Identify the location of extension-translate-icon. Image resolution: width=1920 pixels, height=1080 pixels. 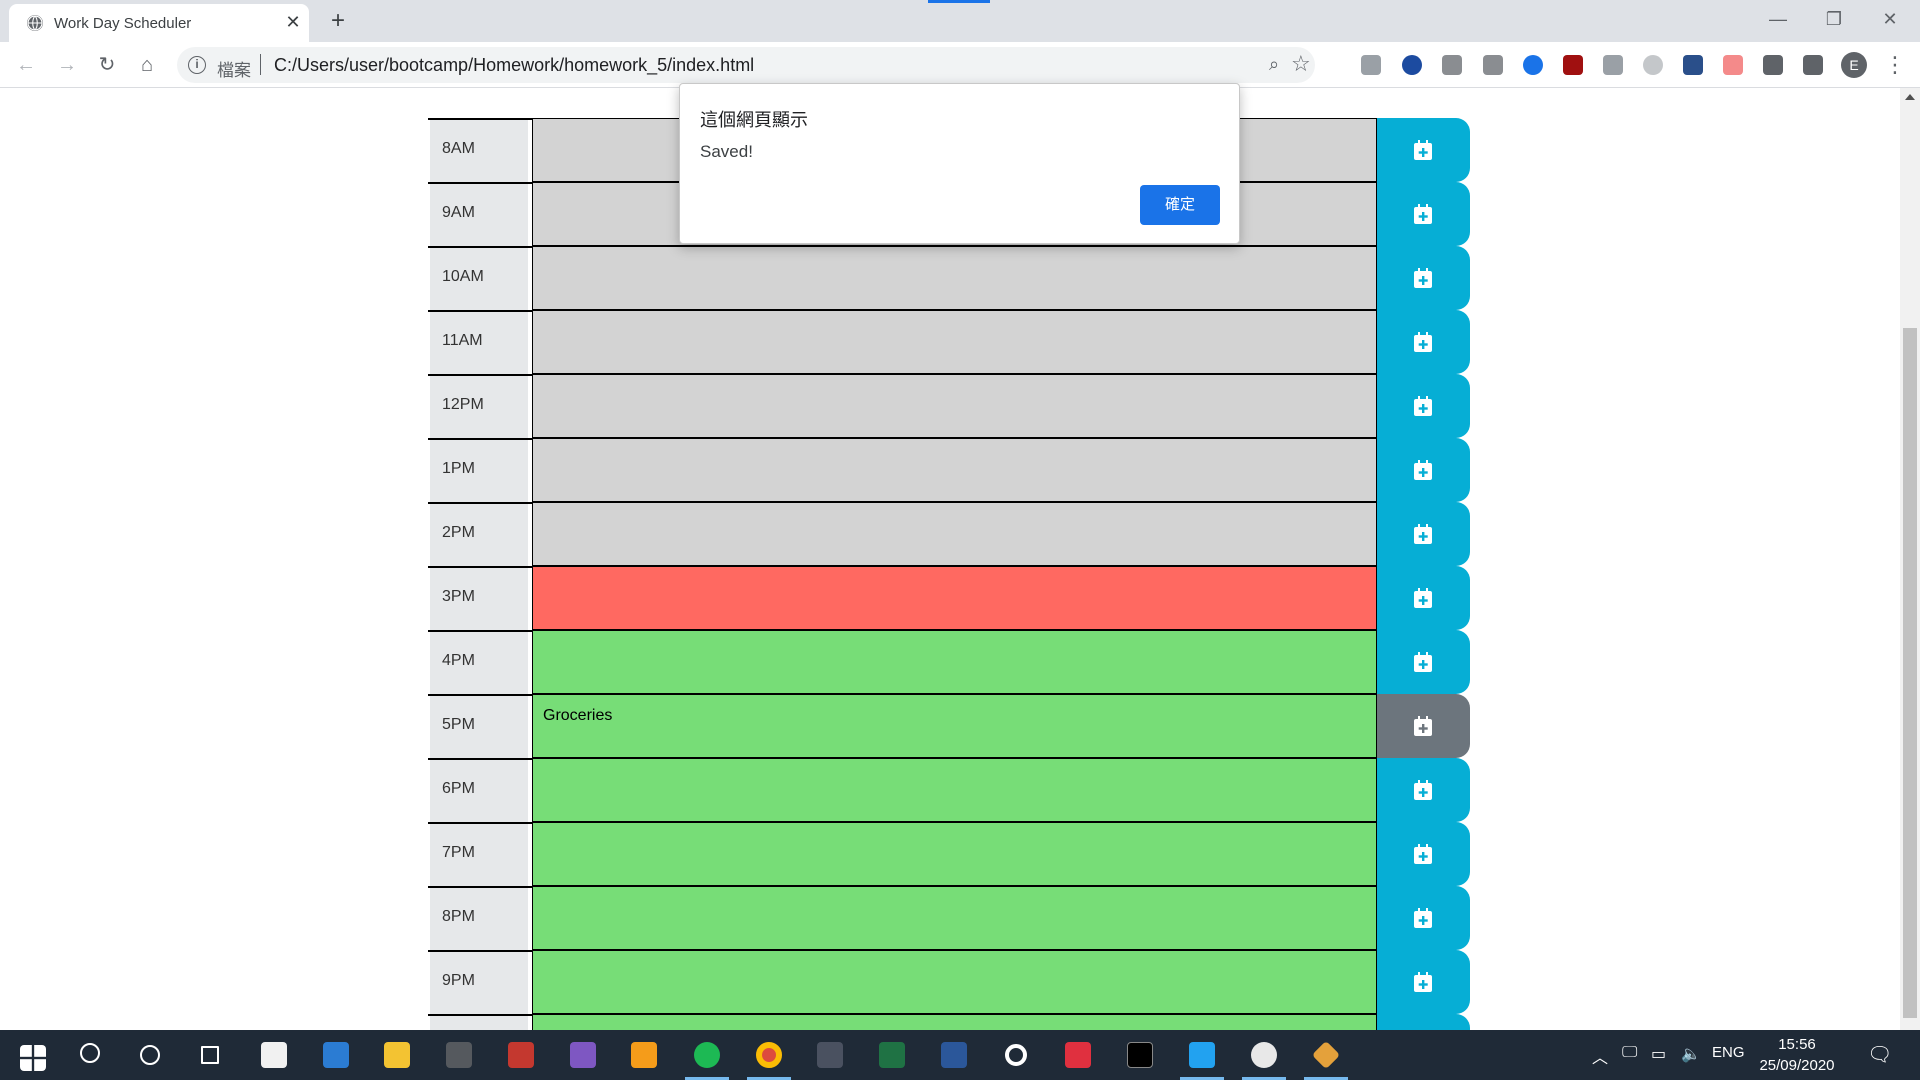
(1613, 65).